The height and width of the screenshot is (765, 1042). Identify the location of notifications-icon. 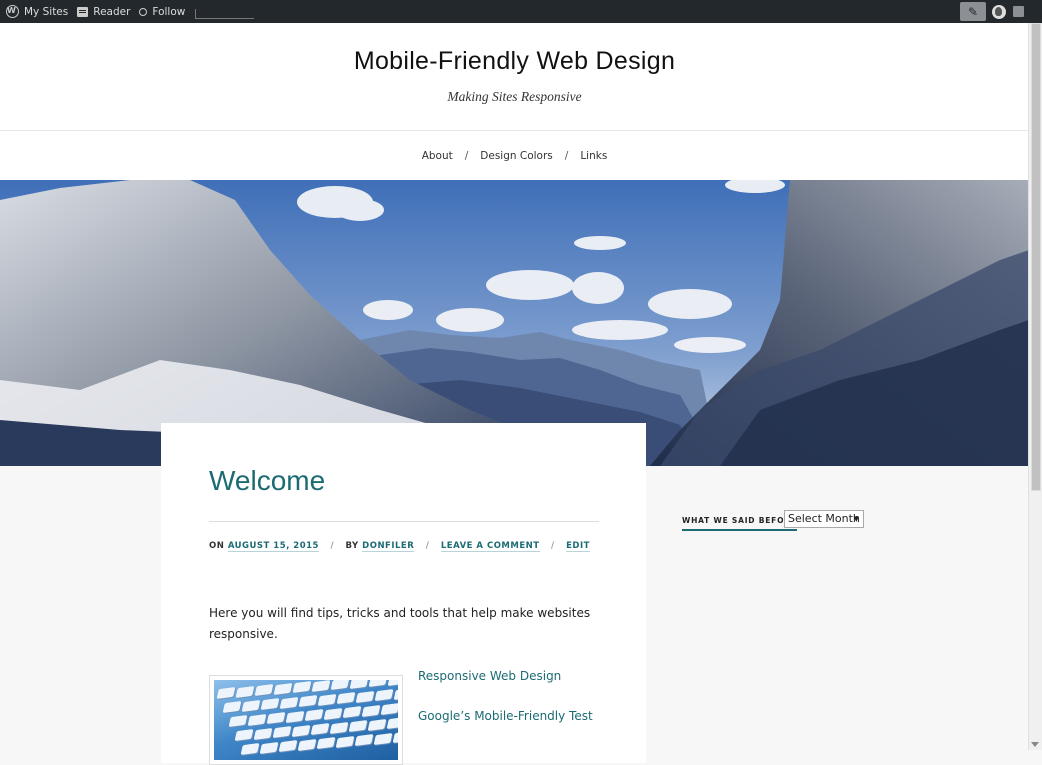
(1018, 11).